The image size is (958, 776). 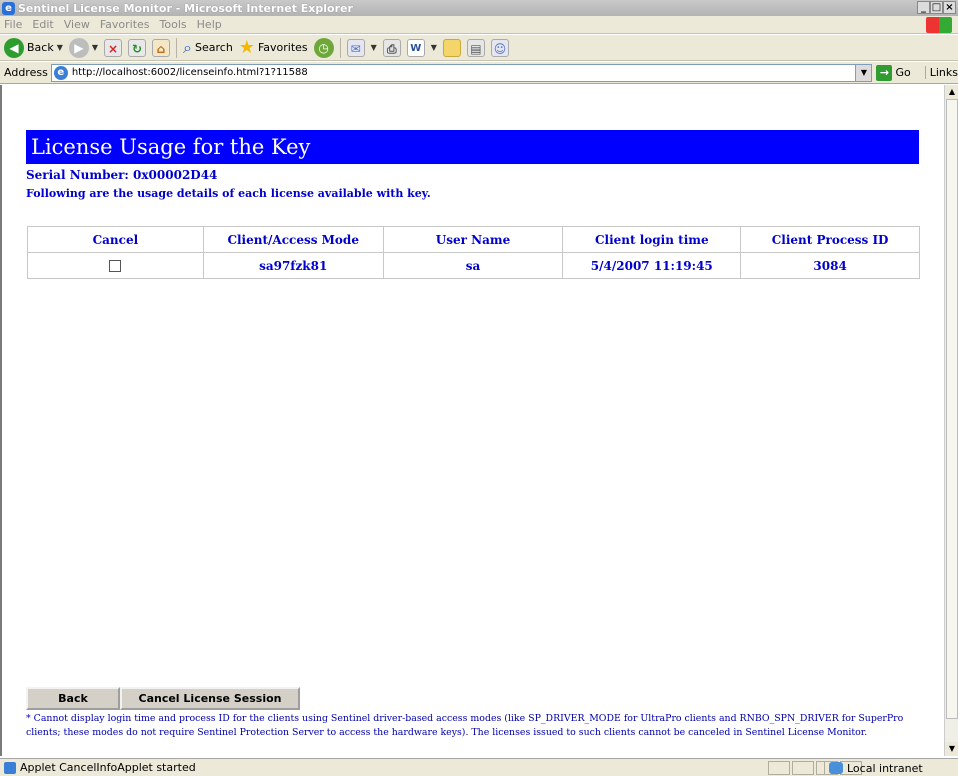 I want to click on refresh-icon: ↻, so click(x=137, y=47).